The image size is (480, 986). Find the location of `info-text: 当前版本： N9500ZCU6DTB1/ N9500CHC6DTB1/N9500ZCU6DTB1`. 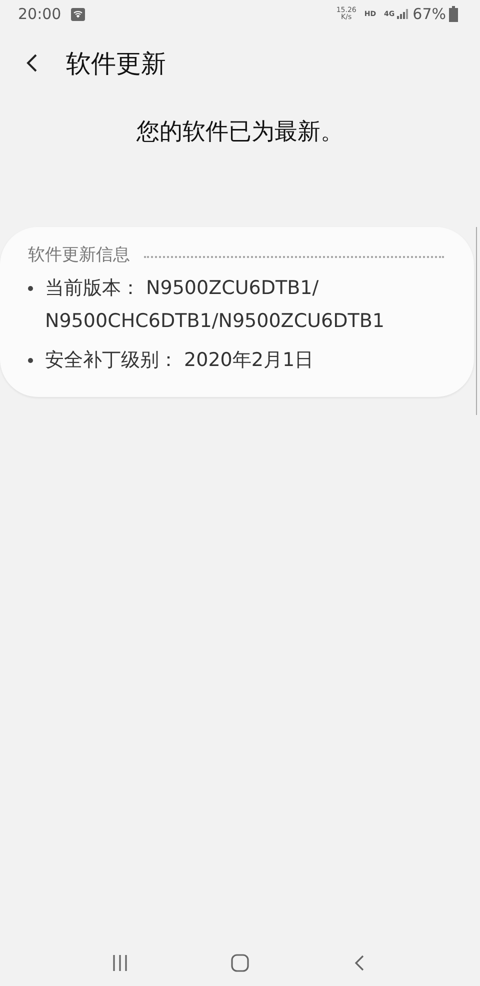

info-text: 当前版本： N9500ZCU6DTB1/ N9500CHC6DTB1/N9500ZCU6DTB1 is located at coordinates (214, 305).